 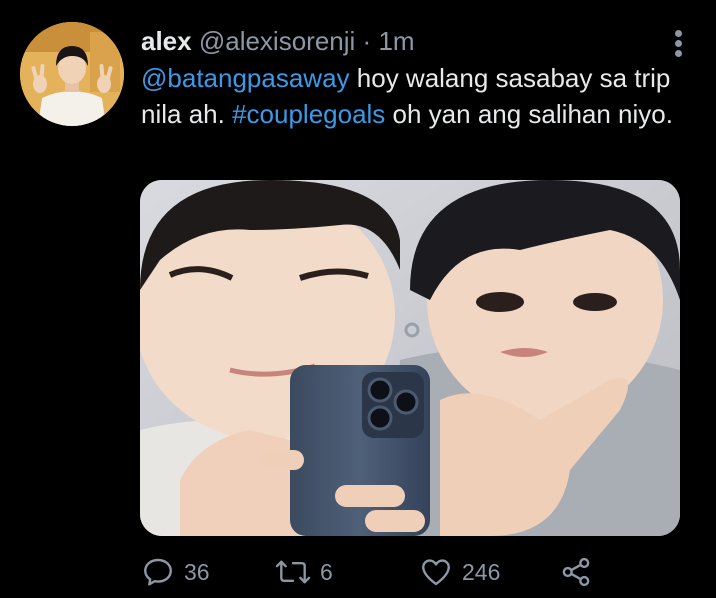 What do you see at coordinates (158, 572) in the screenshot?
I see `reply-icon` at bounding box center [158, 572].